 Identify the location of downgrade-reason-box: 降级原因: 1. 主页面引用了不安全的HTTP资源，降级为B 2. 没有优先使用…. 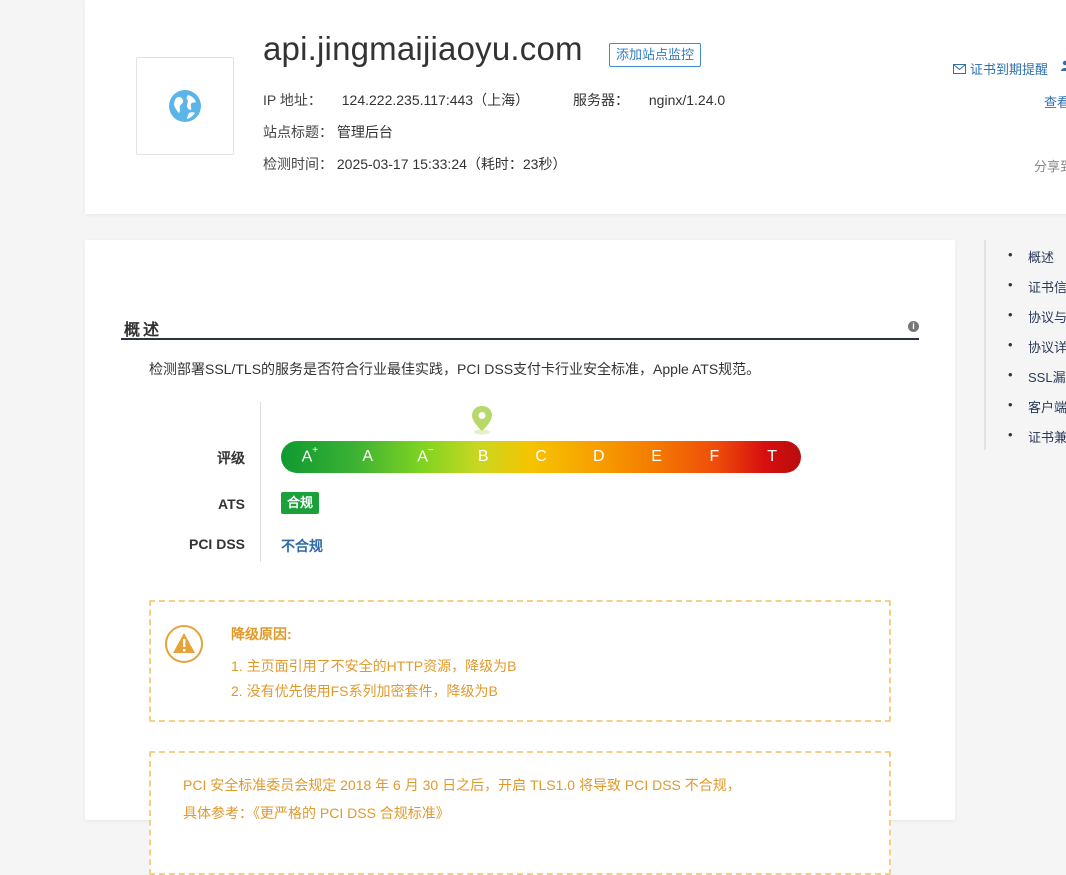
(520, 661).